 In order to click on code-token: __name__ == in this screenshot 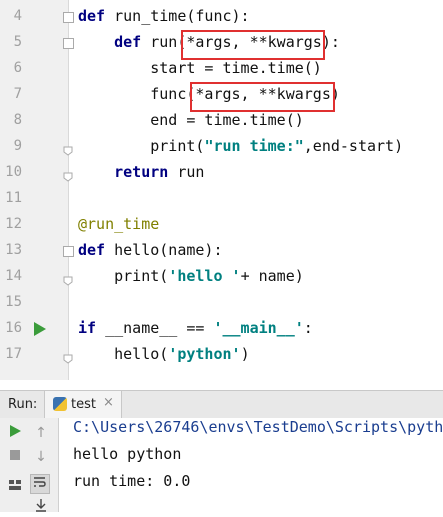, I will do `click(155, 328)`.